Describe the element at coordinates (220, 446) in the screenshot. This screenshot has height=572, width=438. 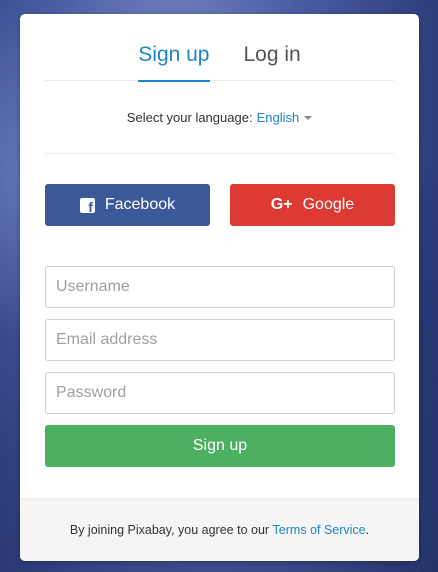
I see `sign-up-button: Sign up` at that location.